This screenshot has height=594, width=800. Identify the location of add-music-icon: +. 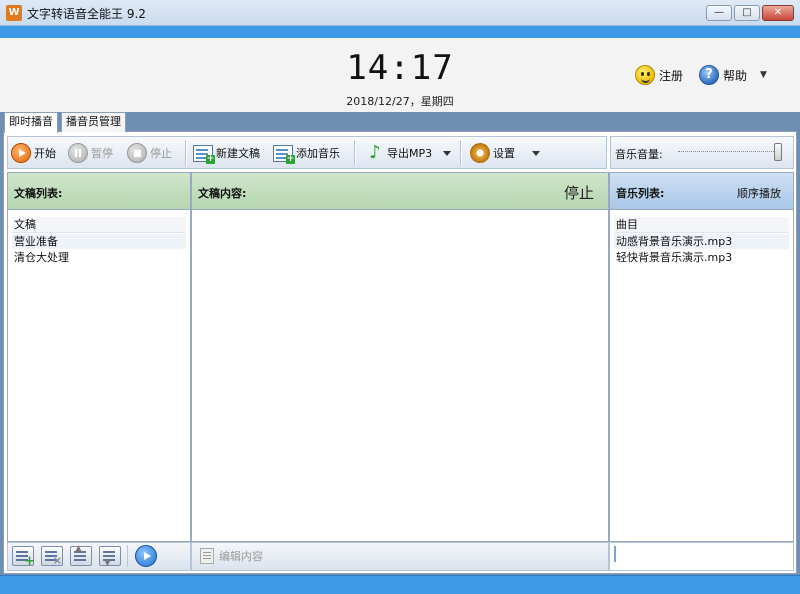
(284, 154).